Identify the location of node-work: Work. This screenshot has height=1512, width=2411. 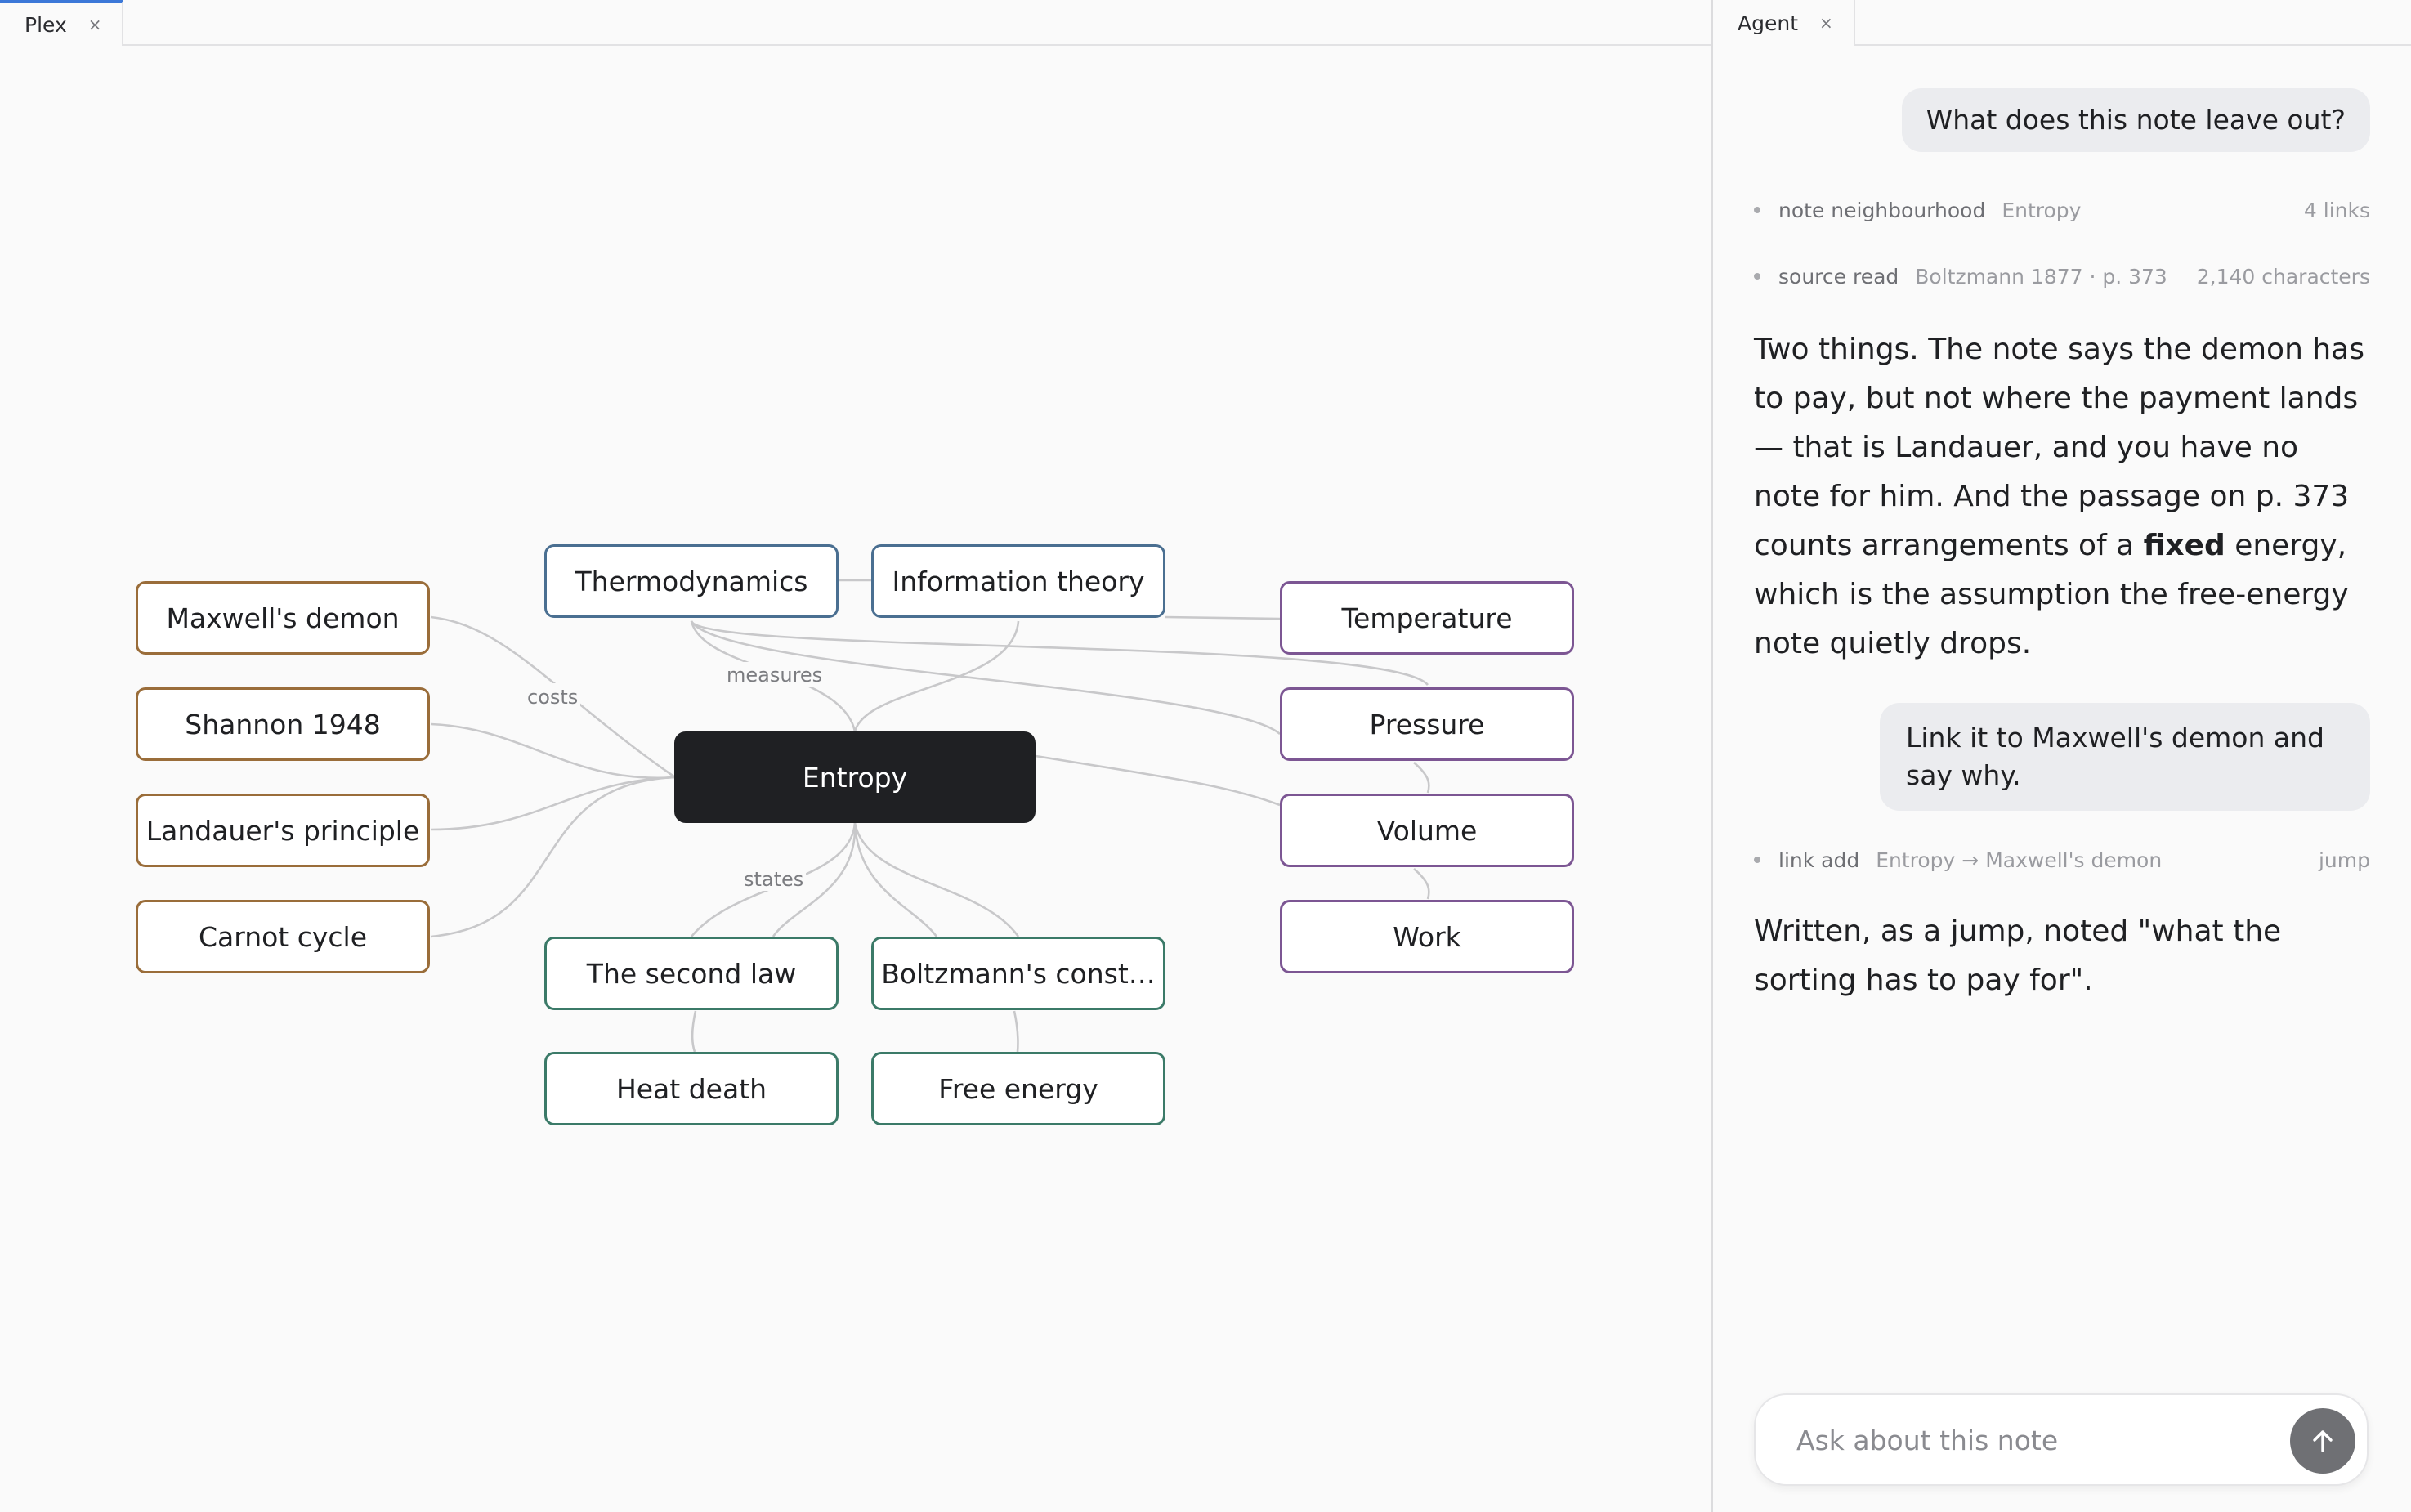
(1427, 936).